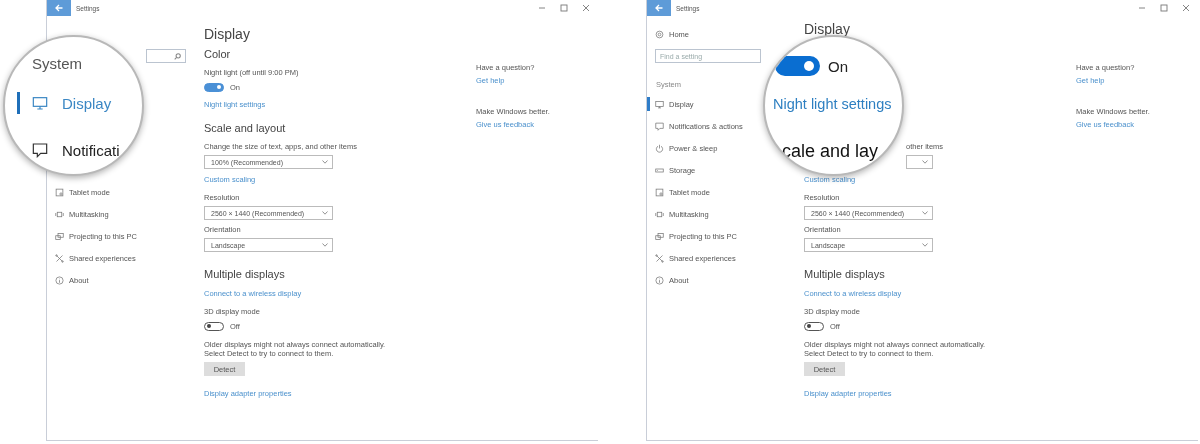 Image resolution: width=1200 pixels, height=444 pixels. I want to click on toggle-state: On, so click(838, 66).